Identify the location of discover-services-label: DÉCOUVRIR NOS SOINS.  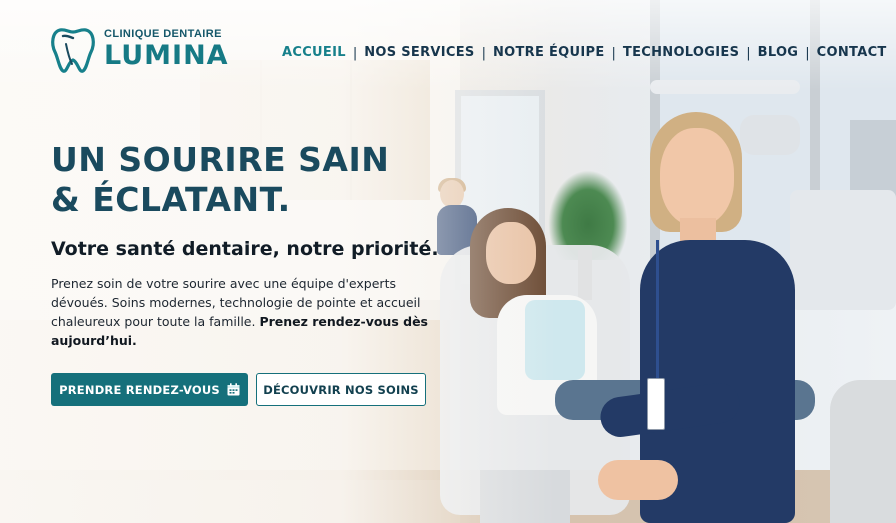
(341, 389).